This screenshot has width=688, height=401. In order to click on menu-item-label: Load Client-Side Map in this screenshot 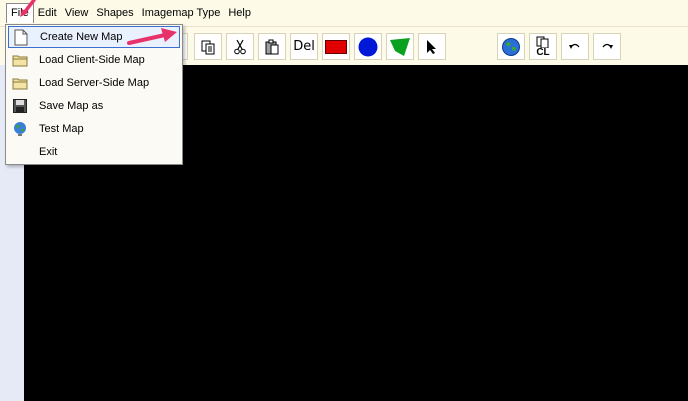, I will do `click(92, 60)`.